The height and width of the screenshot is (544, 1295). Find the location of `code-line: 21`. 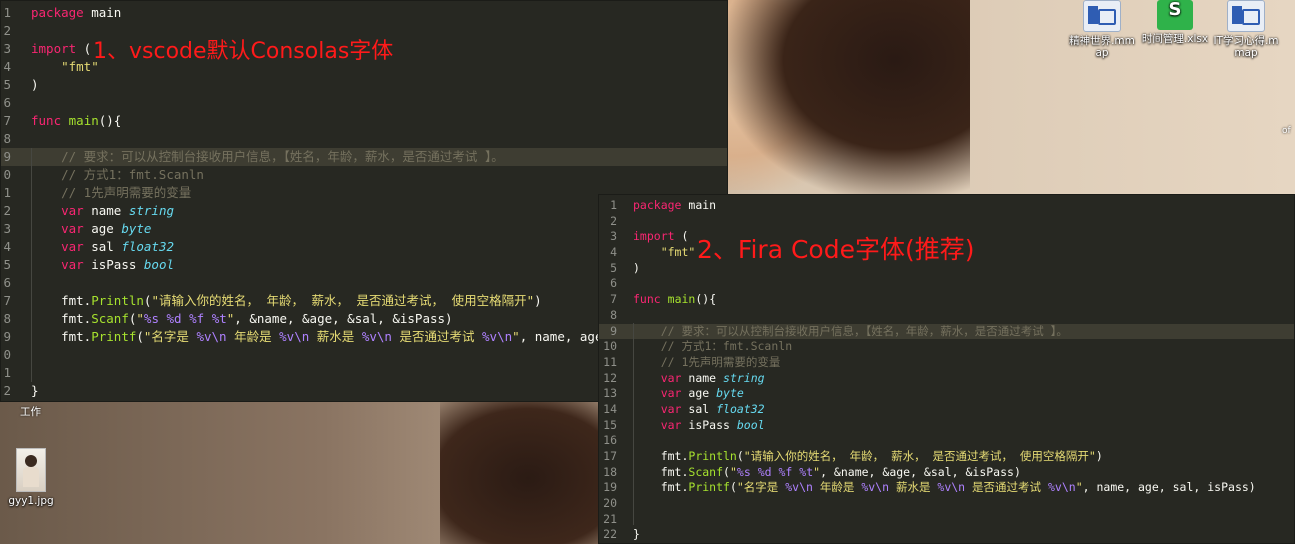

code-line: 21 is located at coordinates (946, 520).